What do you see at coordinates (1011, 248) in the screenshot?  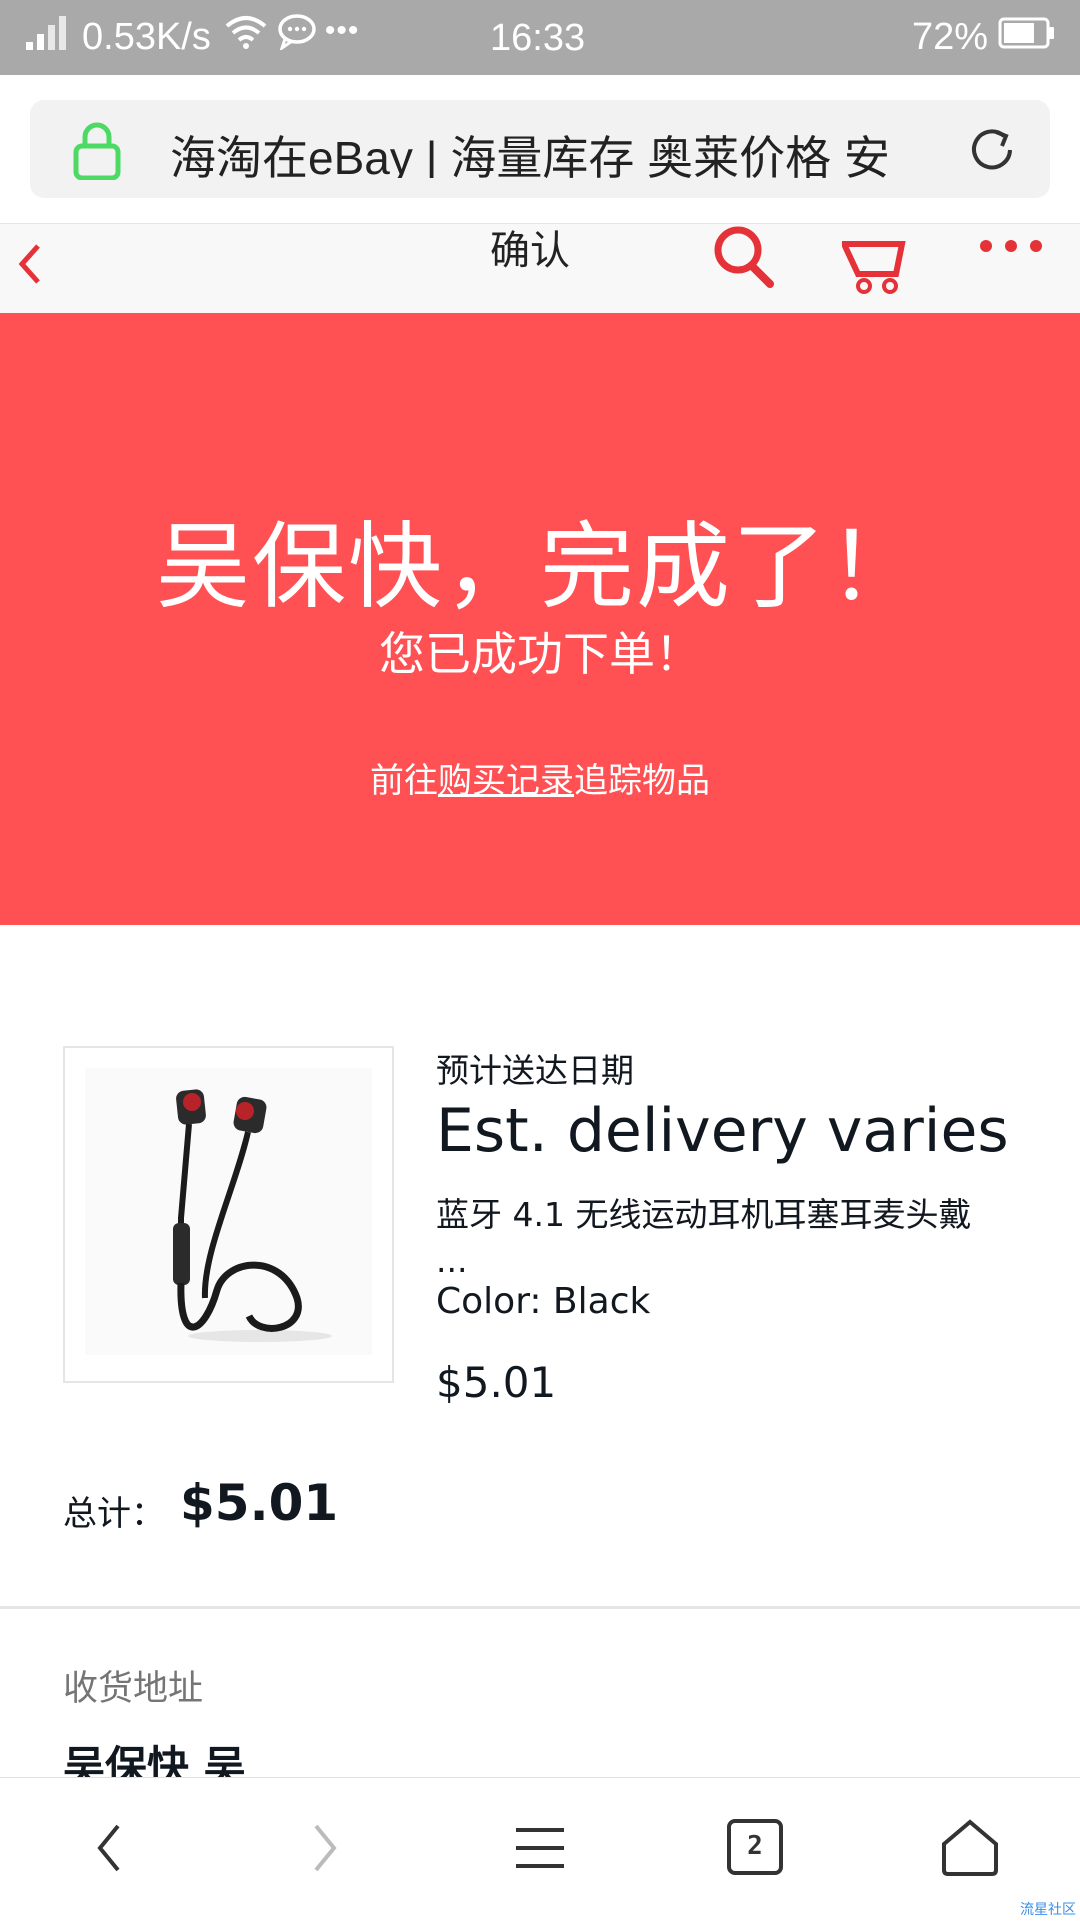 I see `more-menu-icon` at bounding box center [1011, 248].